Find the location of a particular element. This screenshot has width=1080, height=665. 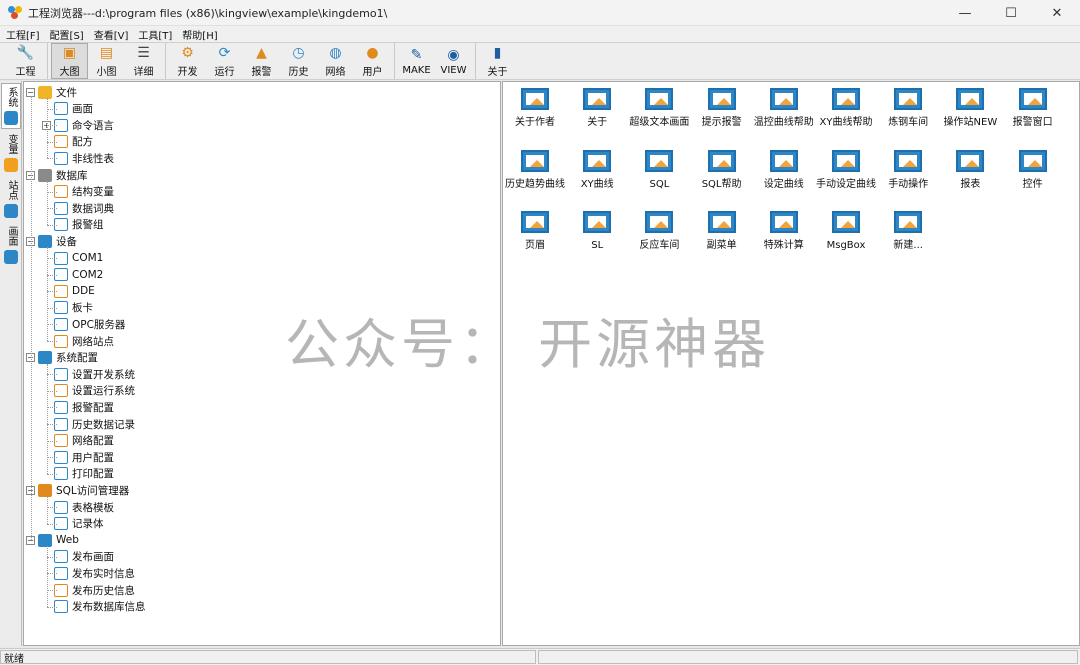

picture-item: 反应车间 is located at coordinates (659, 231).